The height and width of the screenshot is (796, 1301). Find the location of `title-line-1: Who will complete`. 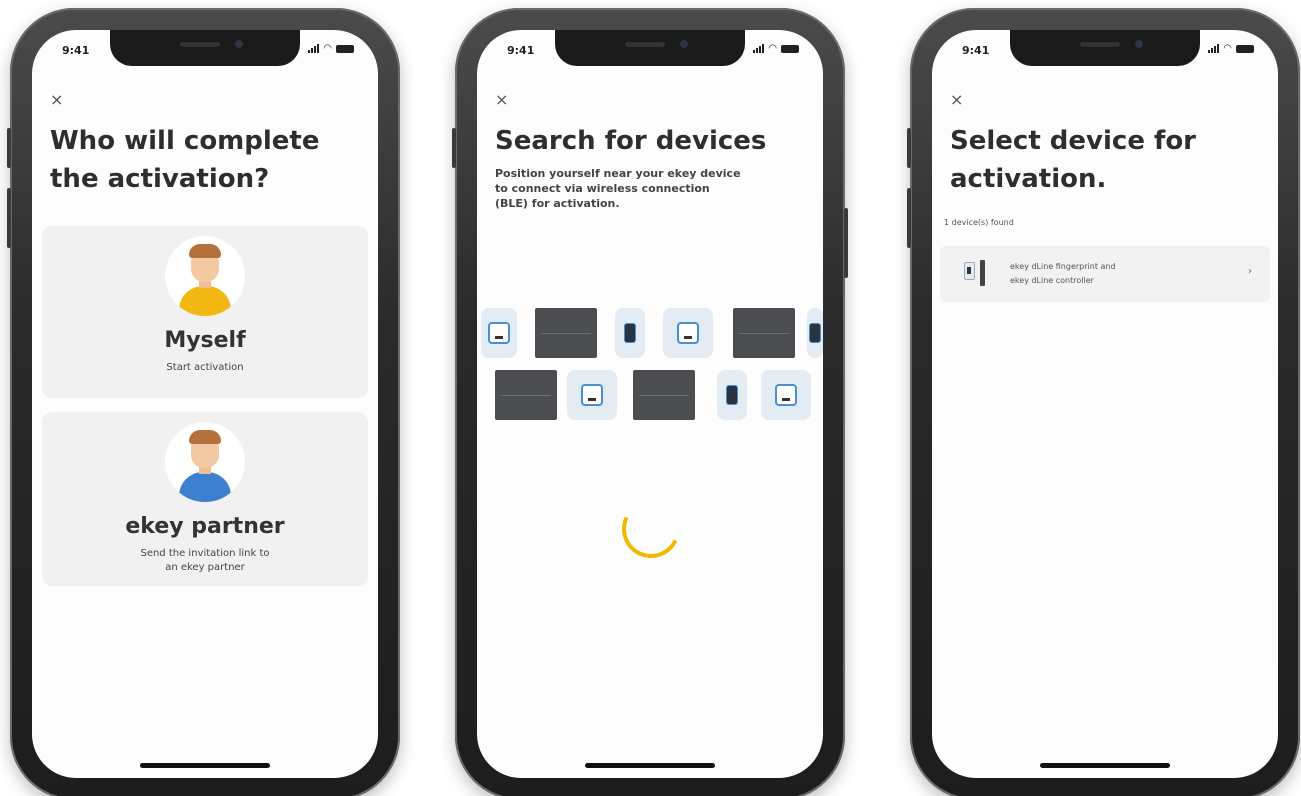

title-line-1: Who will complete is located at coordinates (185, 141).